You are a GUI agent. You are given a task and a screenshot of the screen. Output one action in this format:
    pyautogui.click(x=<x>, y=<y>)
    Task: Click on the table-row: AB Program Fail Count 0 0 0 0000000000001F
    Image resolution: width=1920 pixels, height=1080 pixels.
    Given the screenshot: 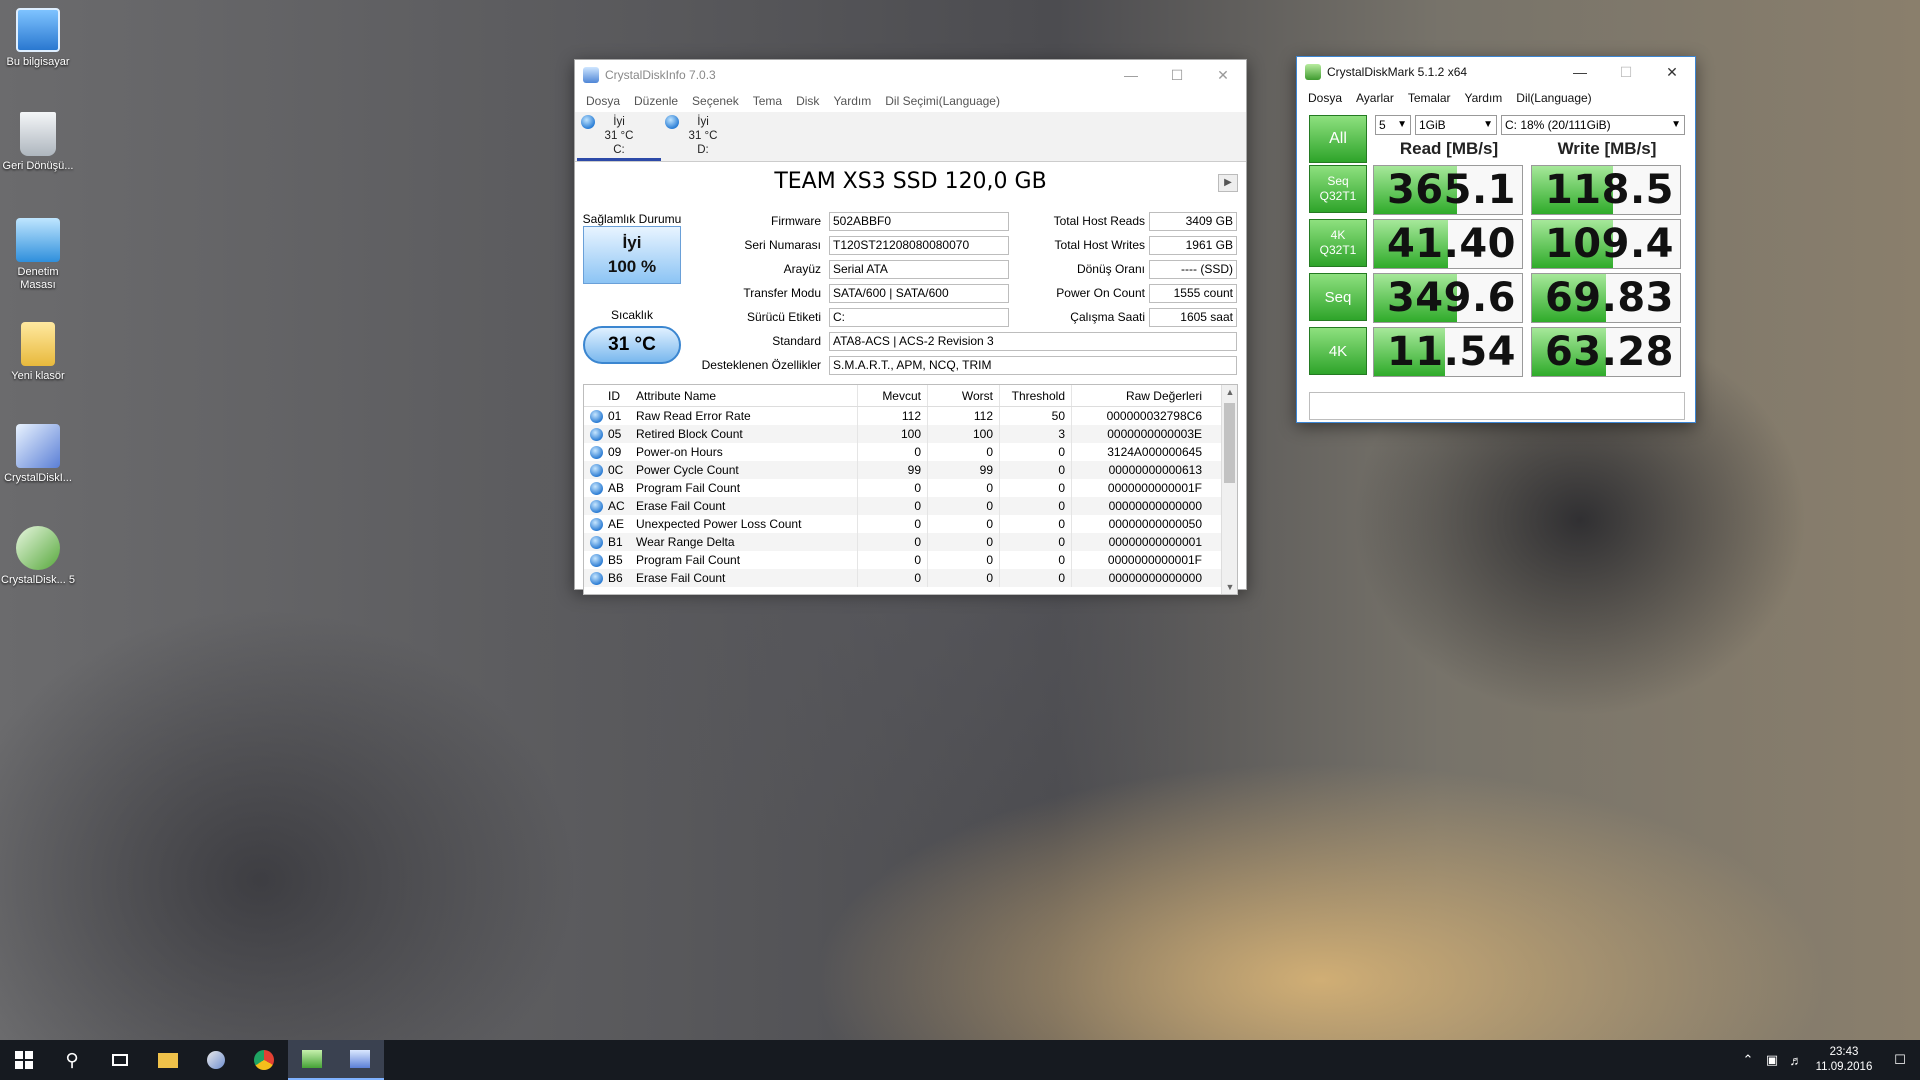 What is the action you would take?
    pyautogui.click(x=910, y=488)
    